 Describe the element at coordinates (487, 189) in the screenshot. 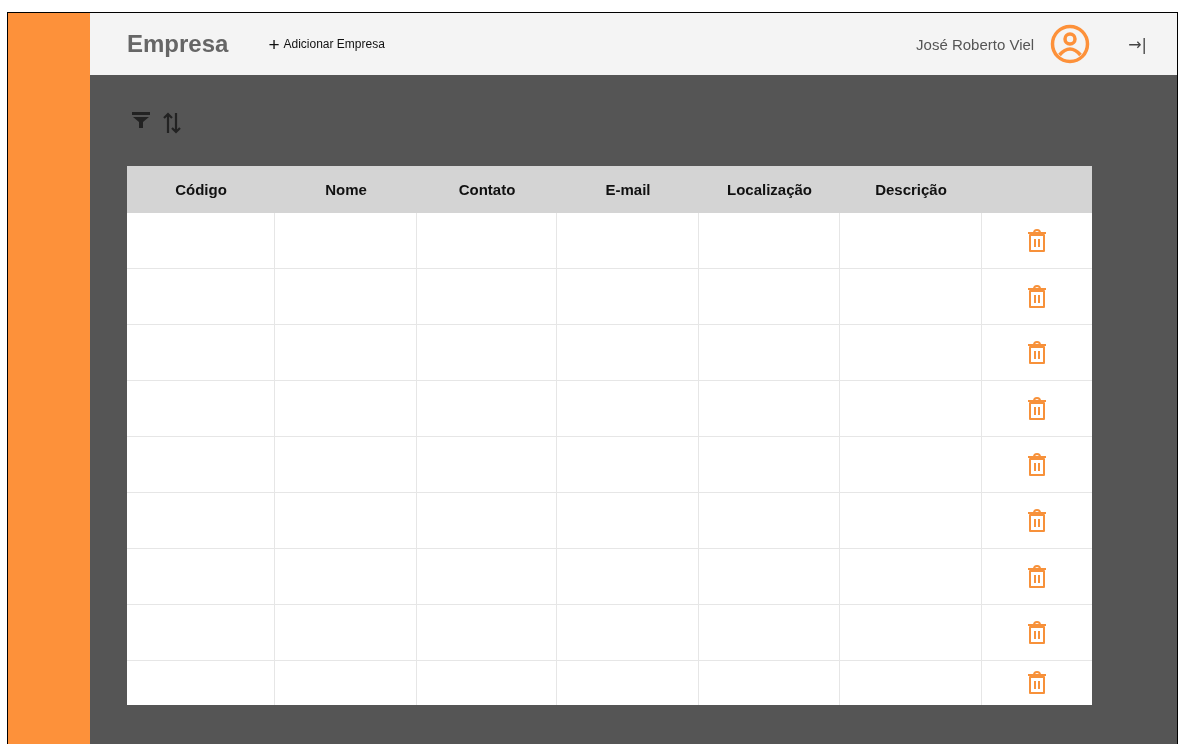

I see `column-header: Contato` at that location.